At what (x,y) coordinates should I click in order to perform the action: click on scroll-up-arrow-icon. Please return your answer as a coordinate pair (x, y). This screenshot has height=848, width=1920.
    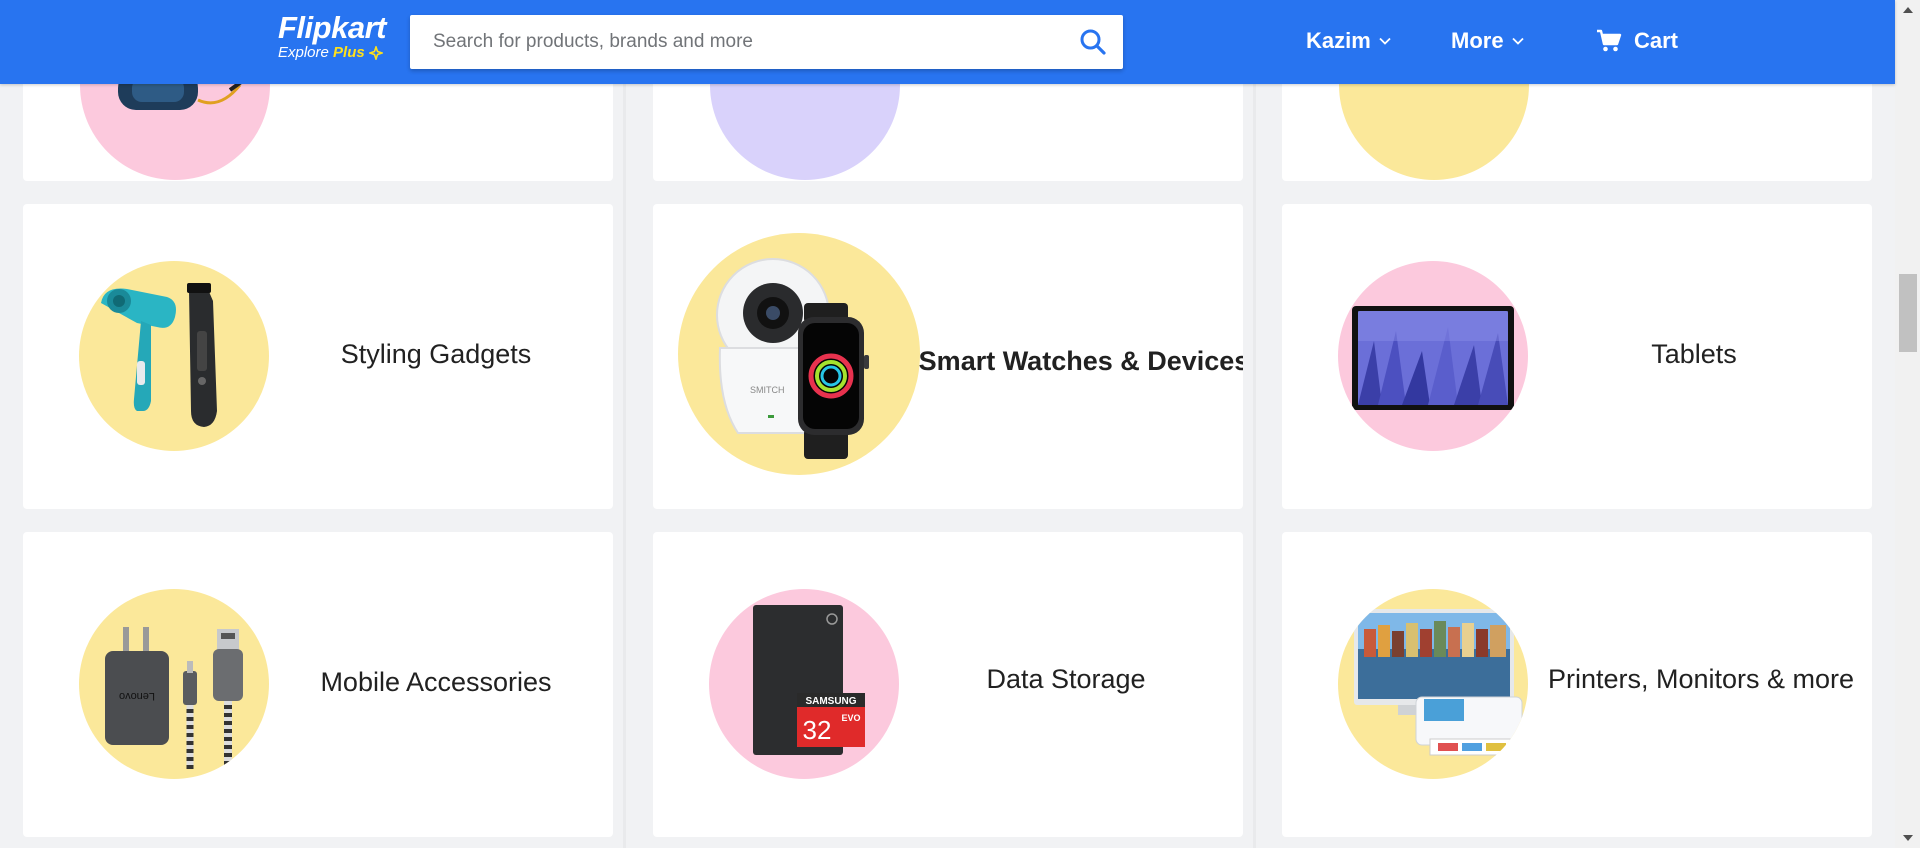
    Looking at the image, I should click on (1907, 10).